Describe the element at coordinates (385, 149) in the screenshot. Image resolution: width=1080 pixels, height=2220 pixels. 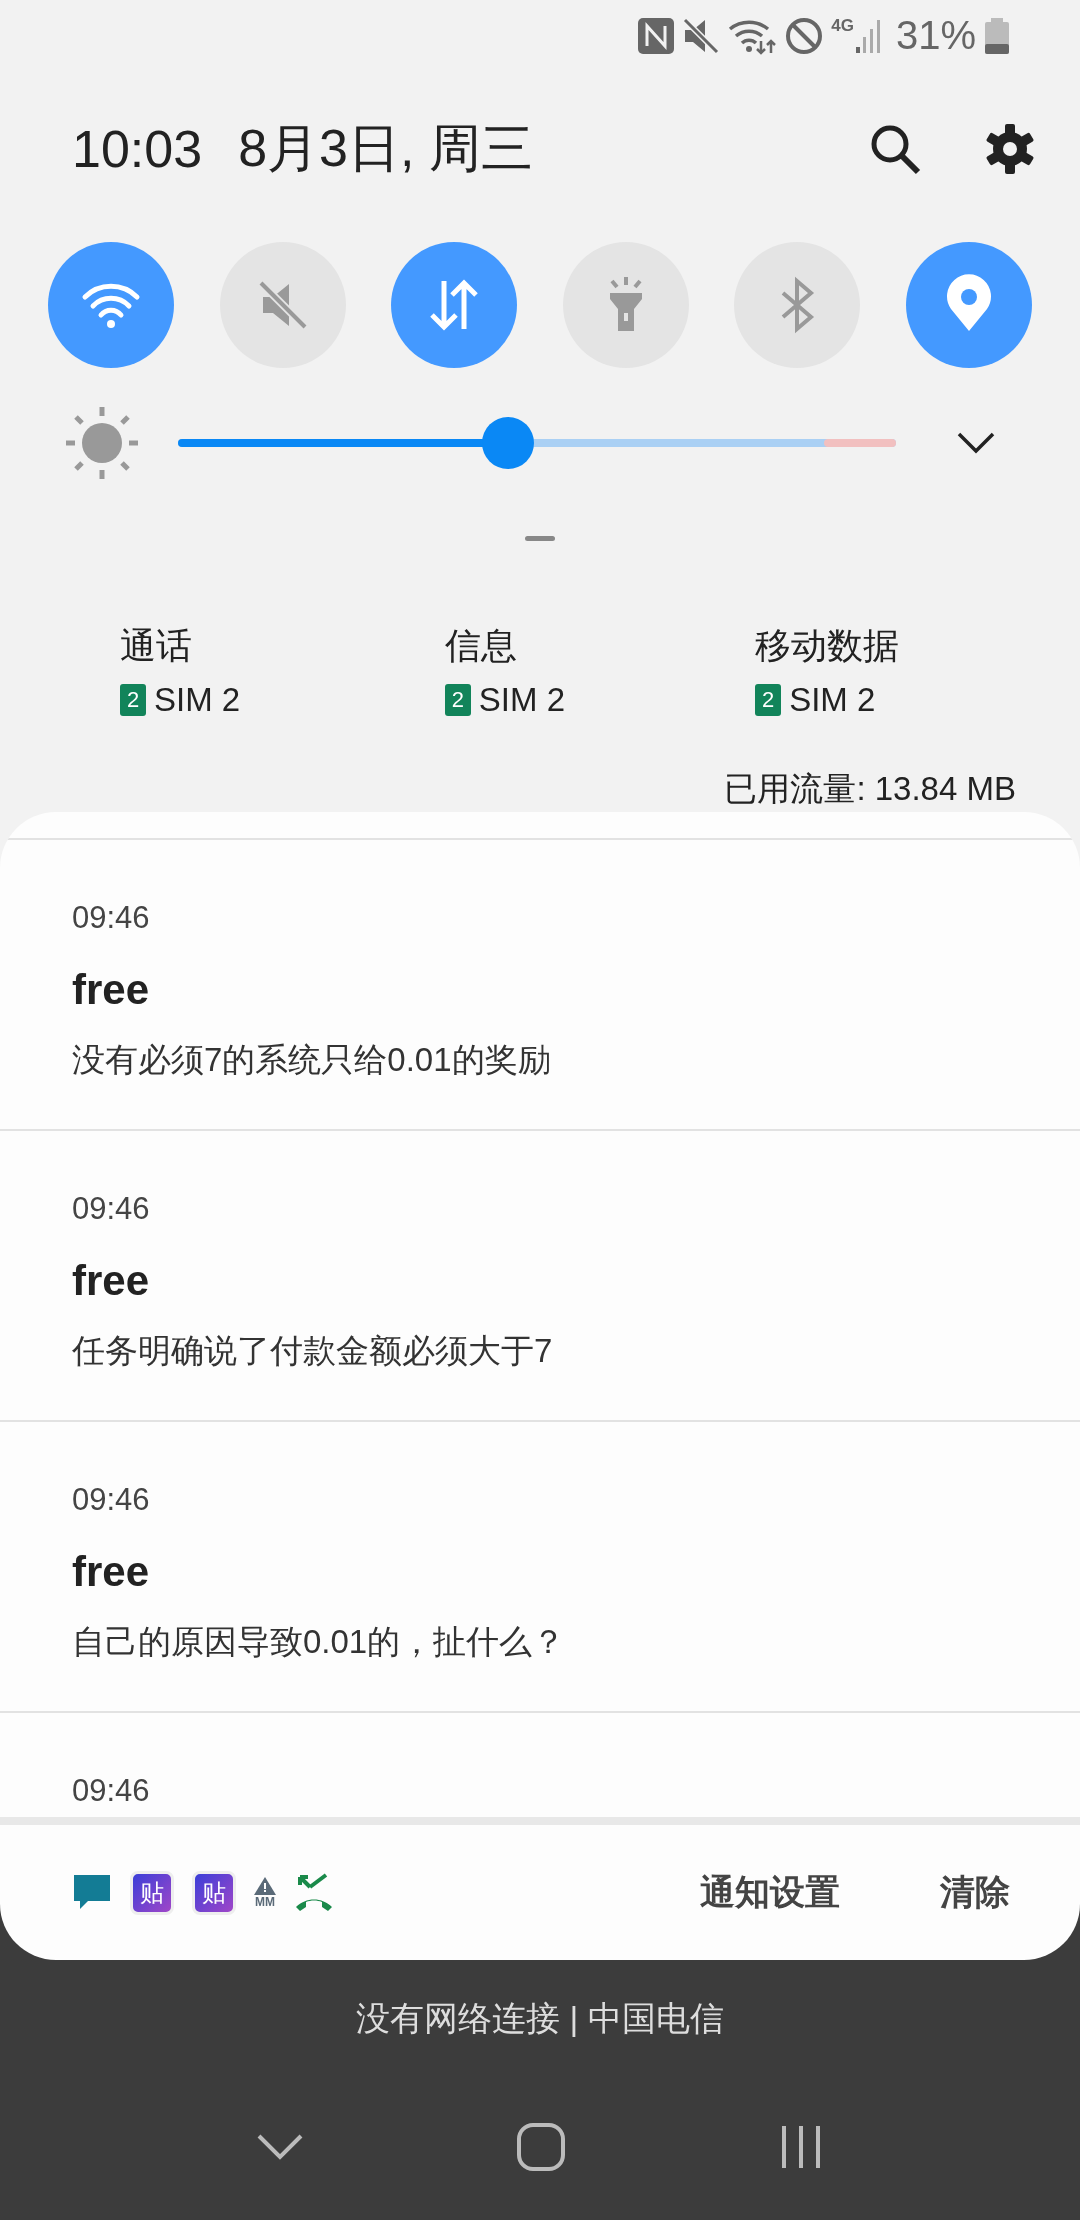
I see `date-text: 8月3日, 周三` at that location.